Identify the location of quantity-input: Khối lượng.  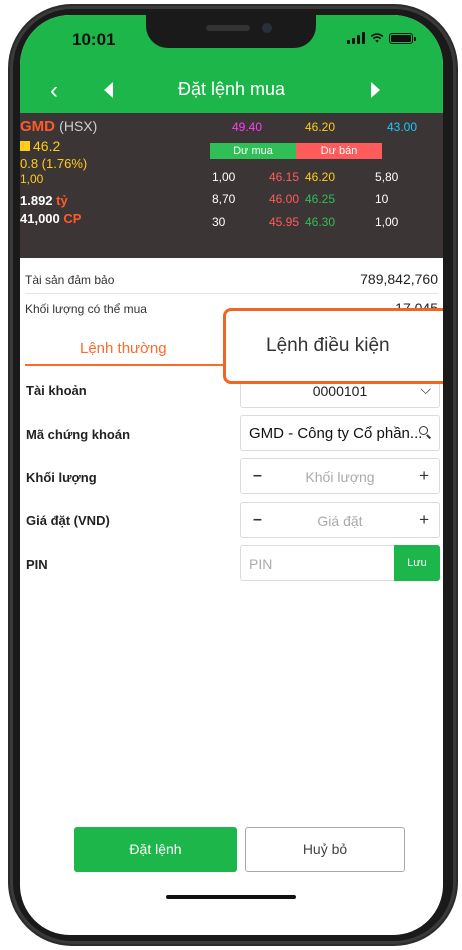
(340, 477).